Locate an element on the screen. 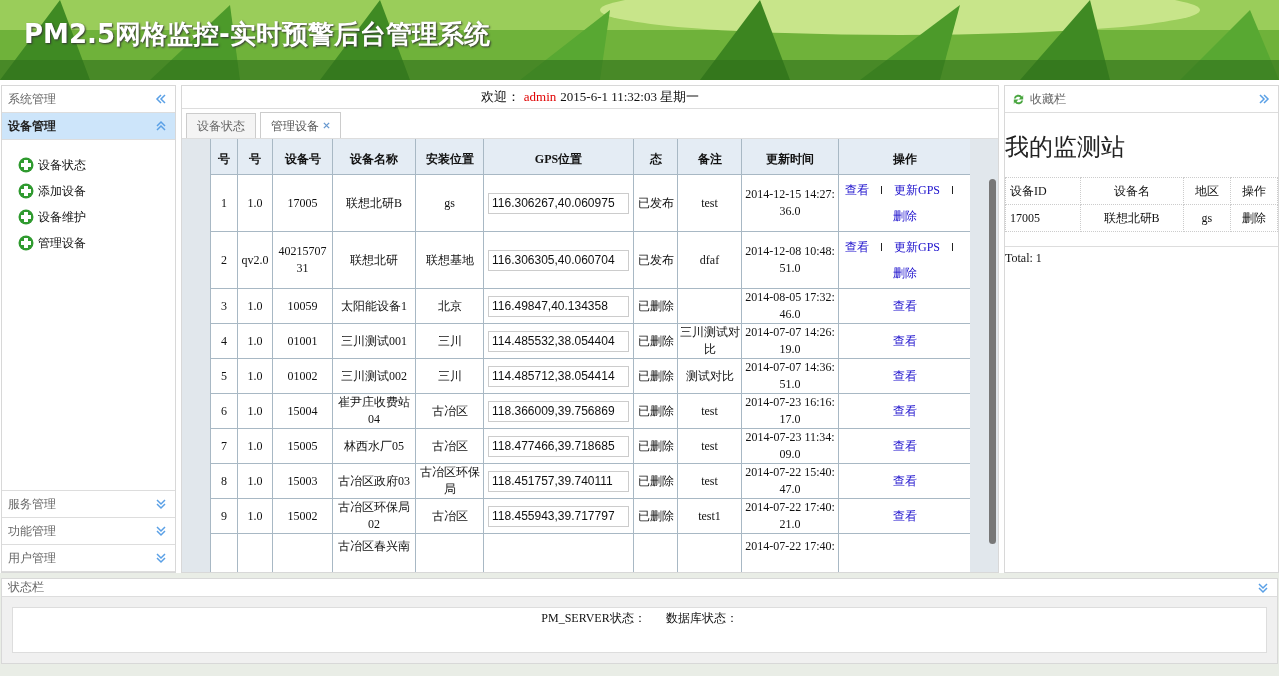  menu-item: 设备状态 is located at coordinates (96, 165).